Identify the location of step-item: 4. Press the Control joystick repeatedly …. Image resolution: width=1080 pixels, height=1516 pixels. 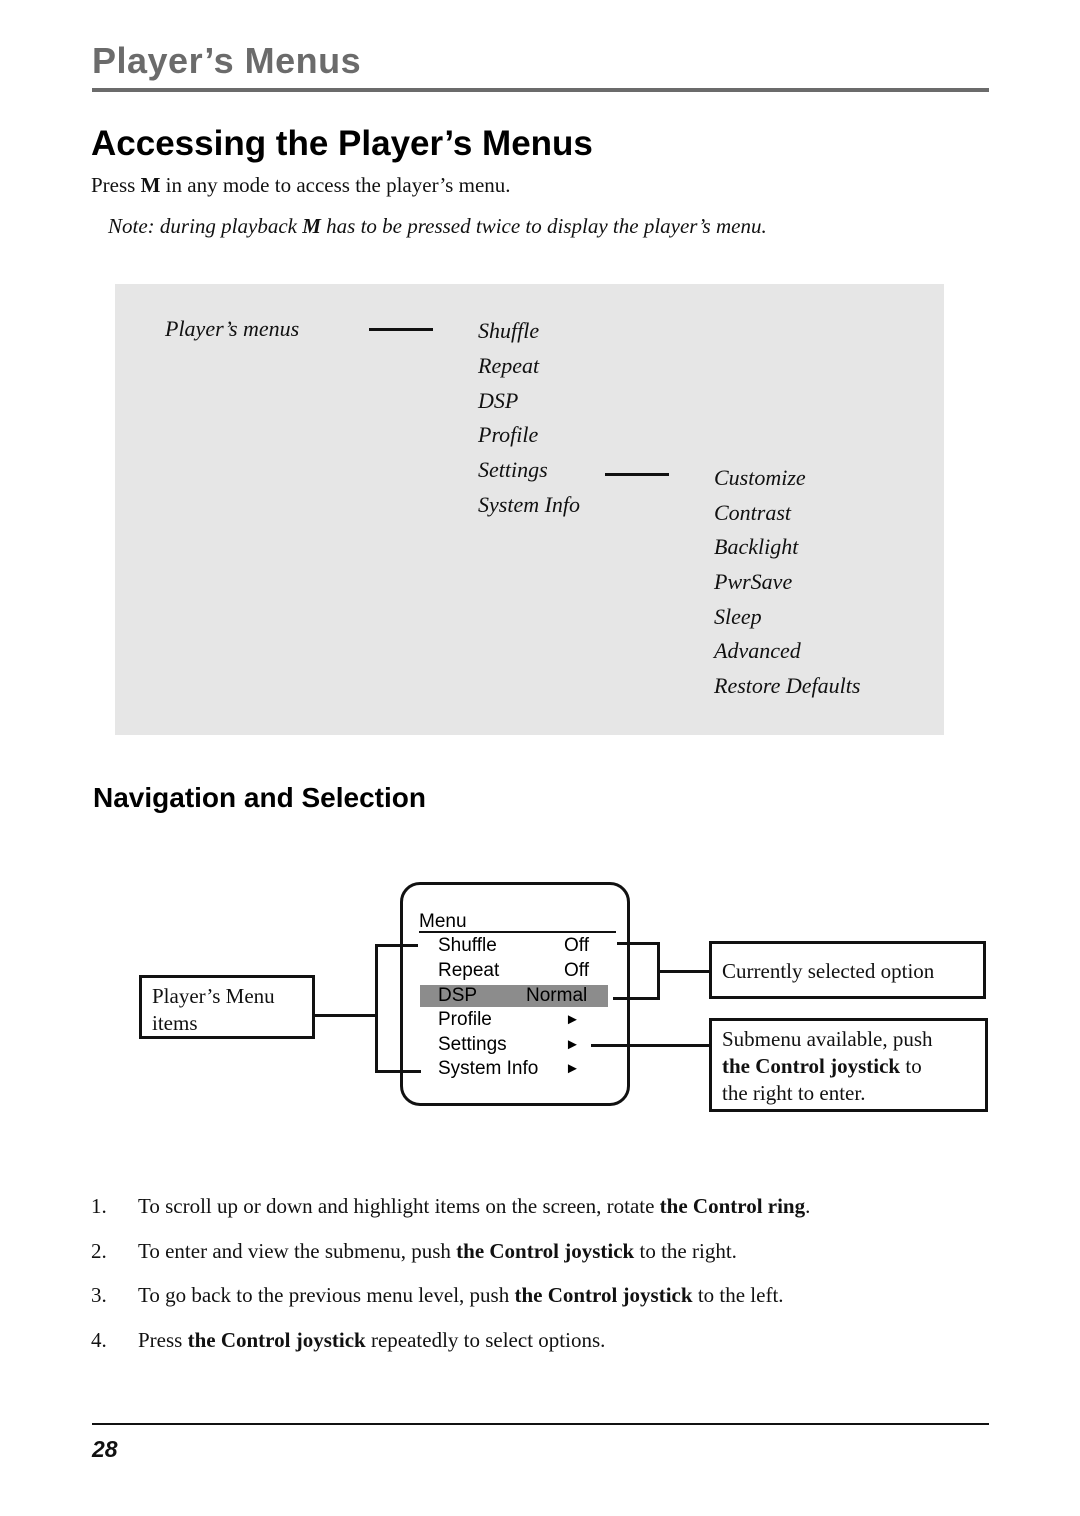
(348, 1340).